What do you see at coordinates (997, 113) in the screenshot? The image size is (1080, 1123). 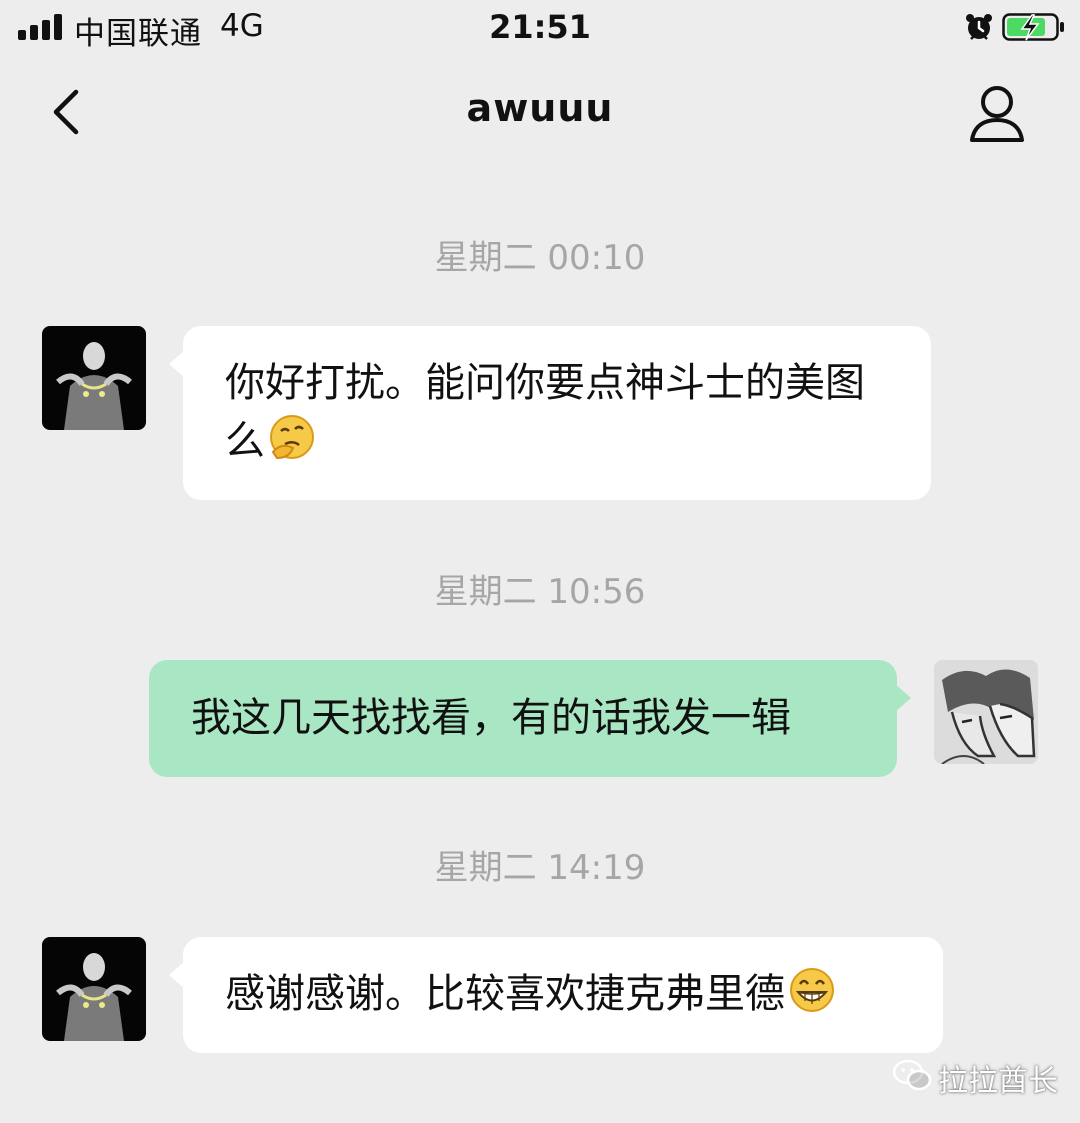 I see `person-icon` at bounding box center [997, 113].